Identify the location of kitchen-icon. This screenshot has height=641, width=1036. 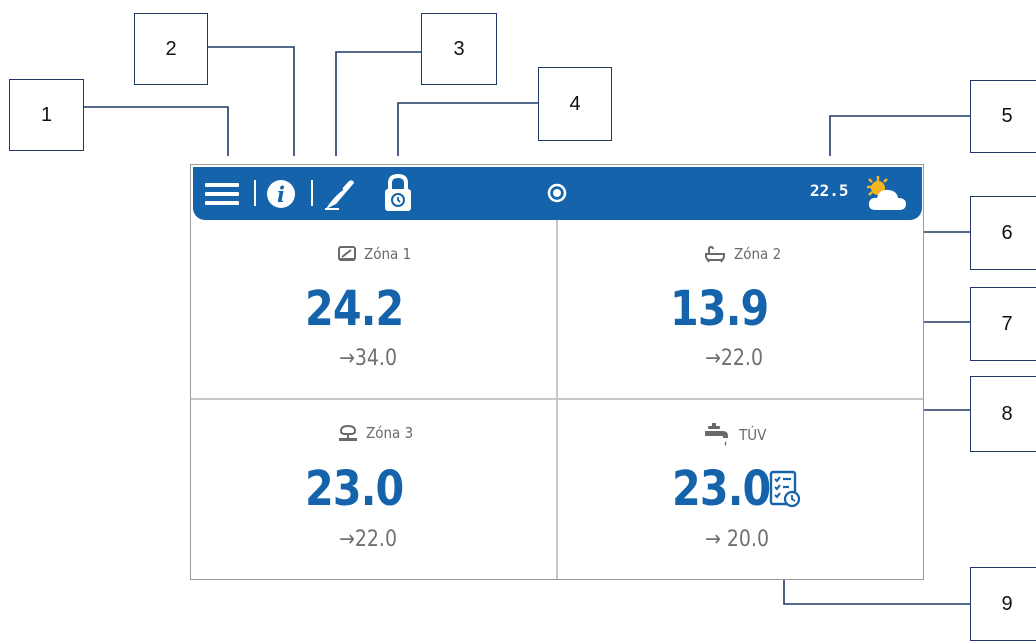
(348, 432).